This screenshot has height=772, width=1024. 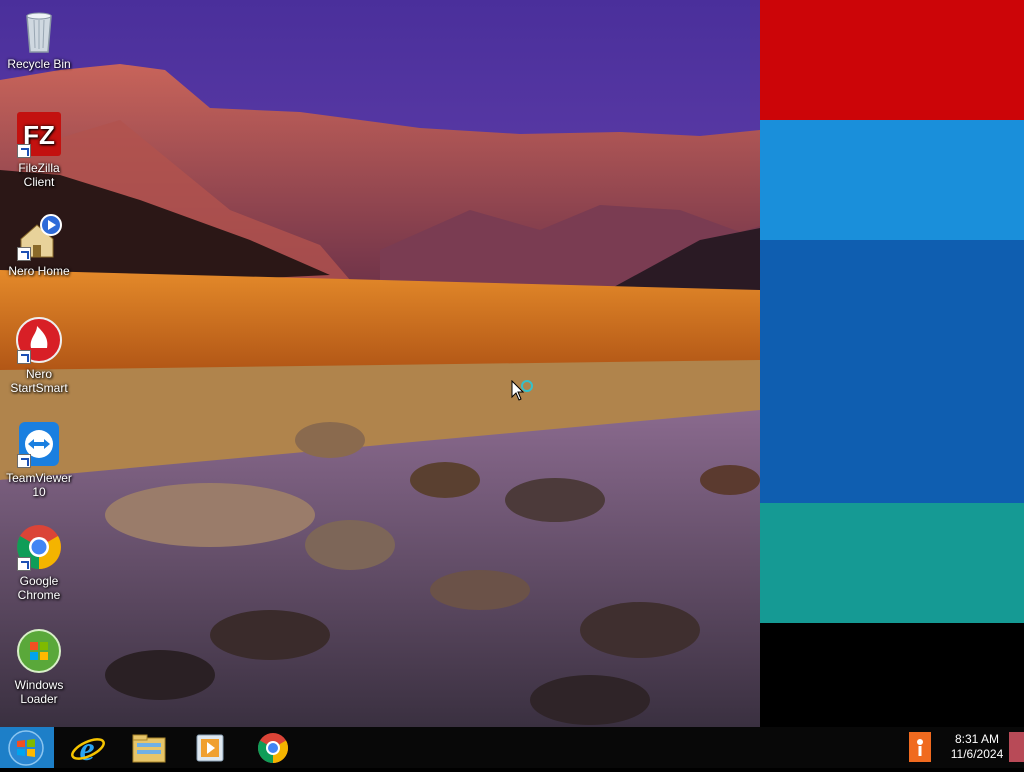 I want to click on recycle-bin-icon, so click(x=39, y=30).